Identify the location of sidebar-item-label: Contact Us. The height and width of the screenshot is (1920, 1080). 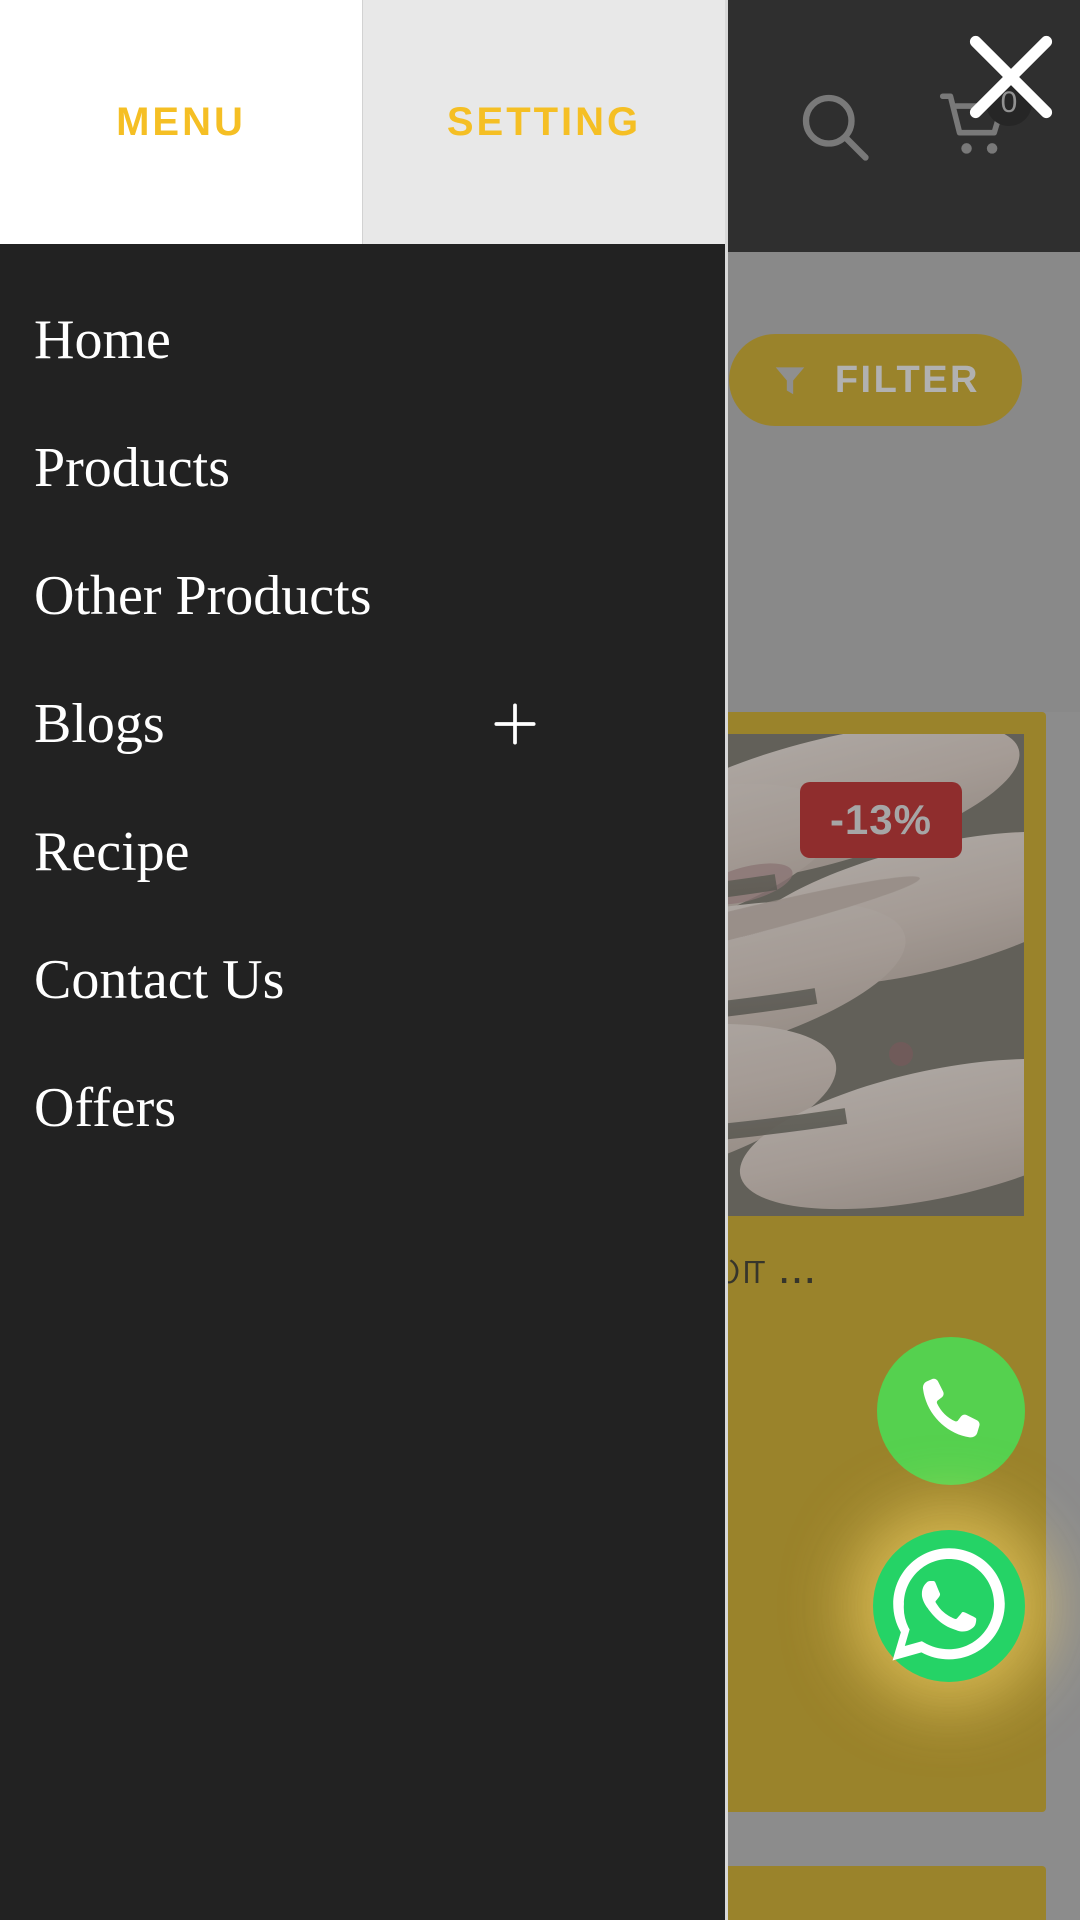
(159, 980).